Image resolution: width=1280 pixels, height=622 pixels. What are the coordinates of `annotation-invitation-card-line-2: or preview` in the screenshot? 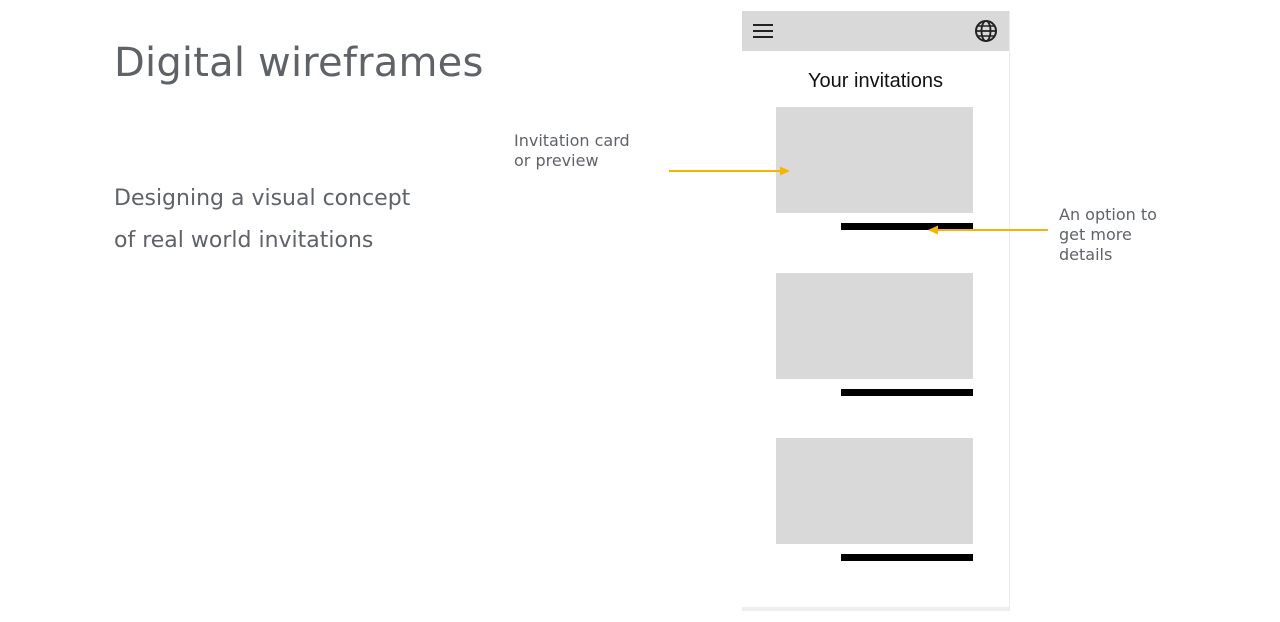 It's located at (556, 160).